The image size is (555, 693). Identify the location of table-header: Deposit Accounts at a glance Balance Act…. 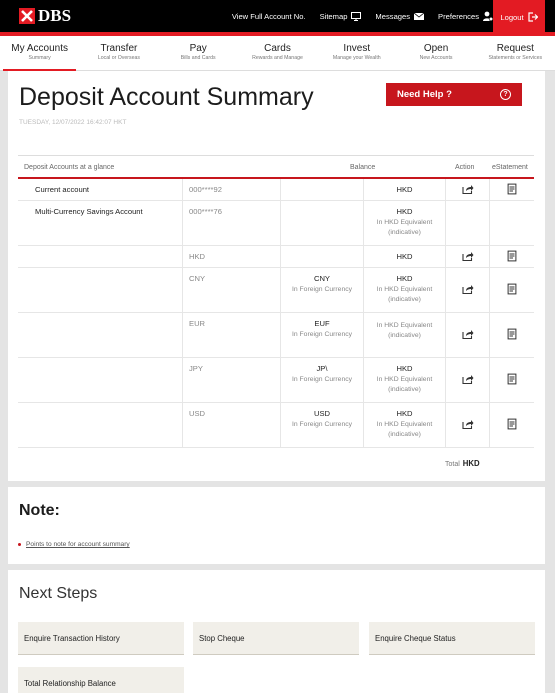
(276, 167).